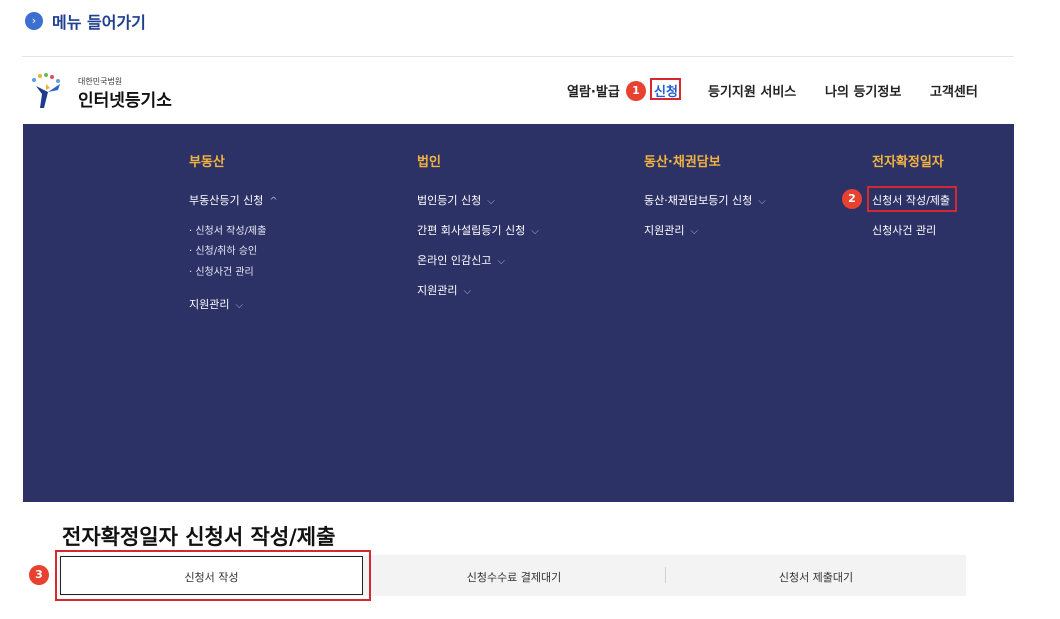  Describe the element at coordinates (666, 90) in the screenshot. I see `nav-apply: 신청` at that location.